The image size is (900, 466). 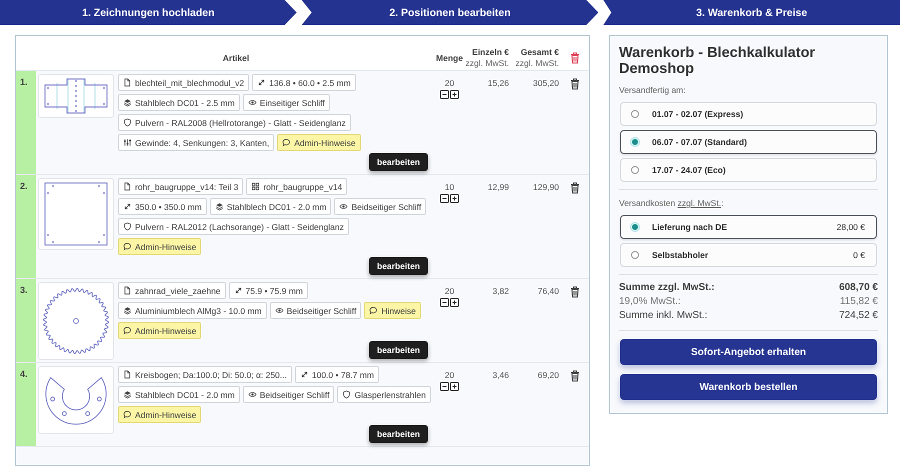 What do you see at coordinates (450, 12) in the screenshot?
I see `wizard-step: 2. Positionen bearbeiten` at bounding box center [450, 12].